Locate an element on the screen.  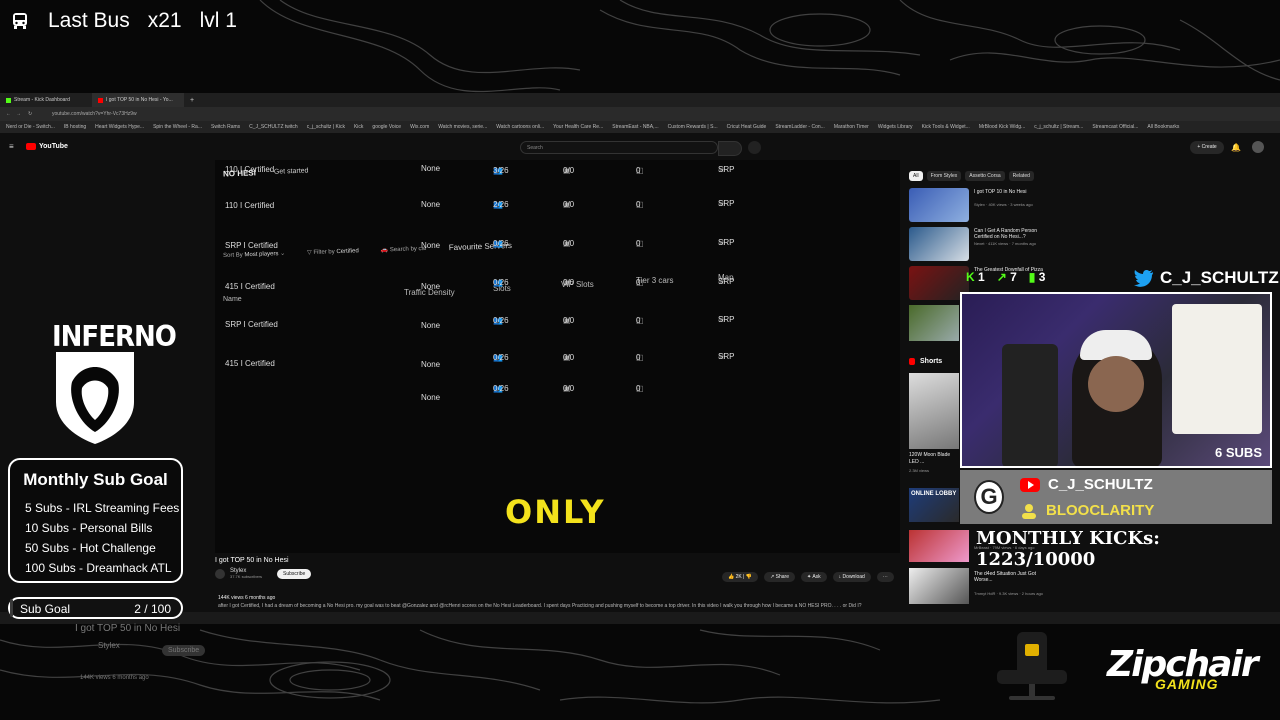
menu-icon: ≡ is located at coordinates (11, 146).